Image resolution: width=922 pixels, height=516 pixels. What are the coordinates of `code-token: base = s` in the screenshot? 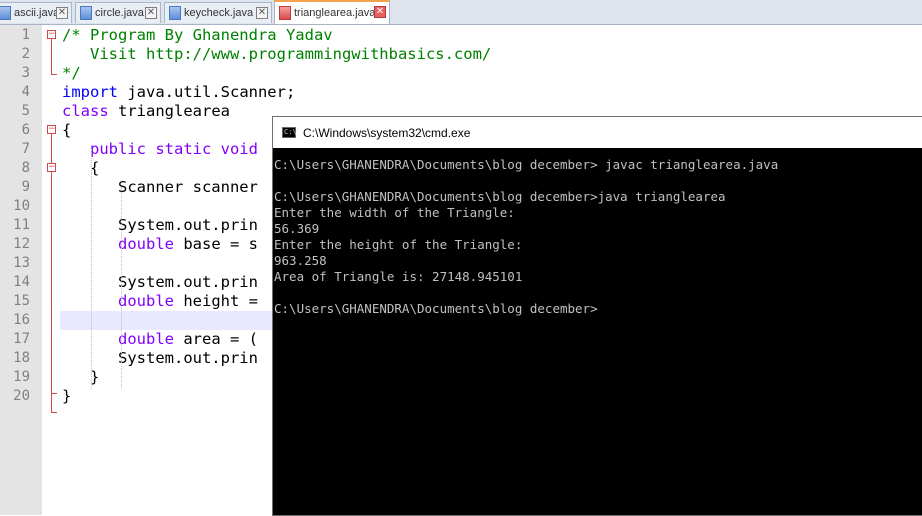 It's located at (216, 244).